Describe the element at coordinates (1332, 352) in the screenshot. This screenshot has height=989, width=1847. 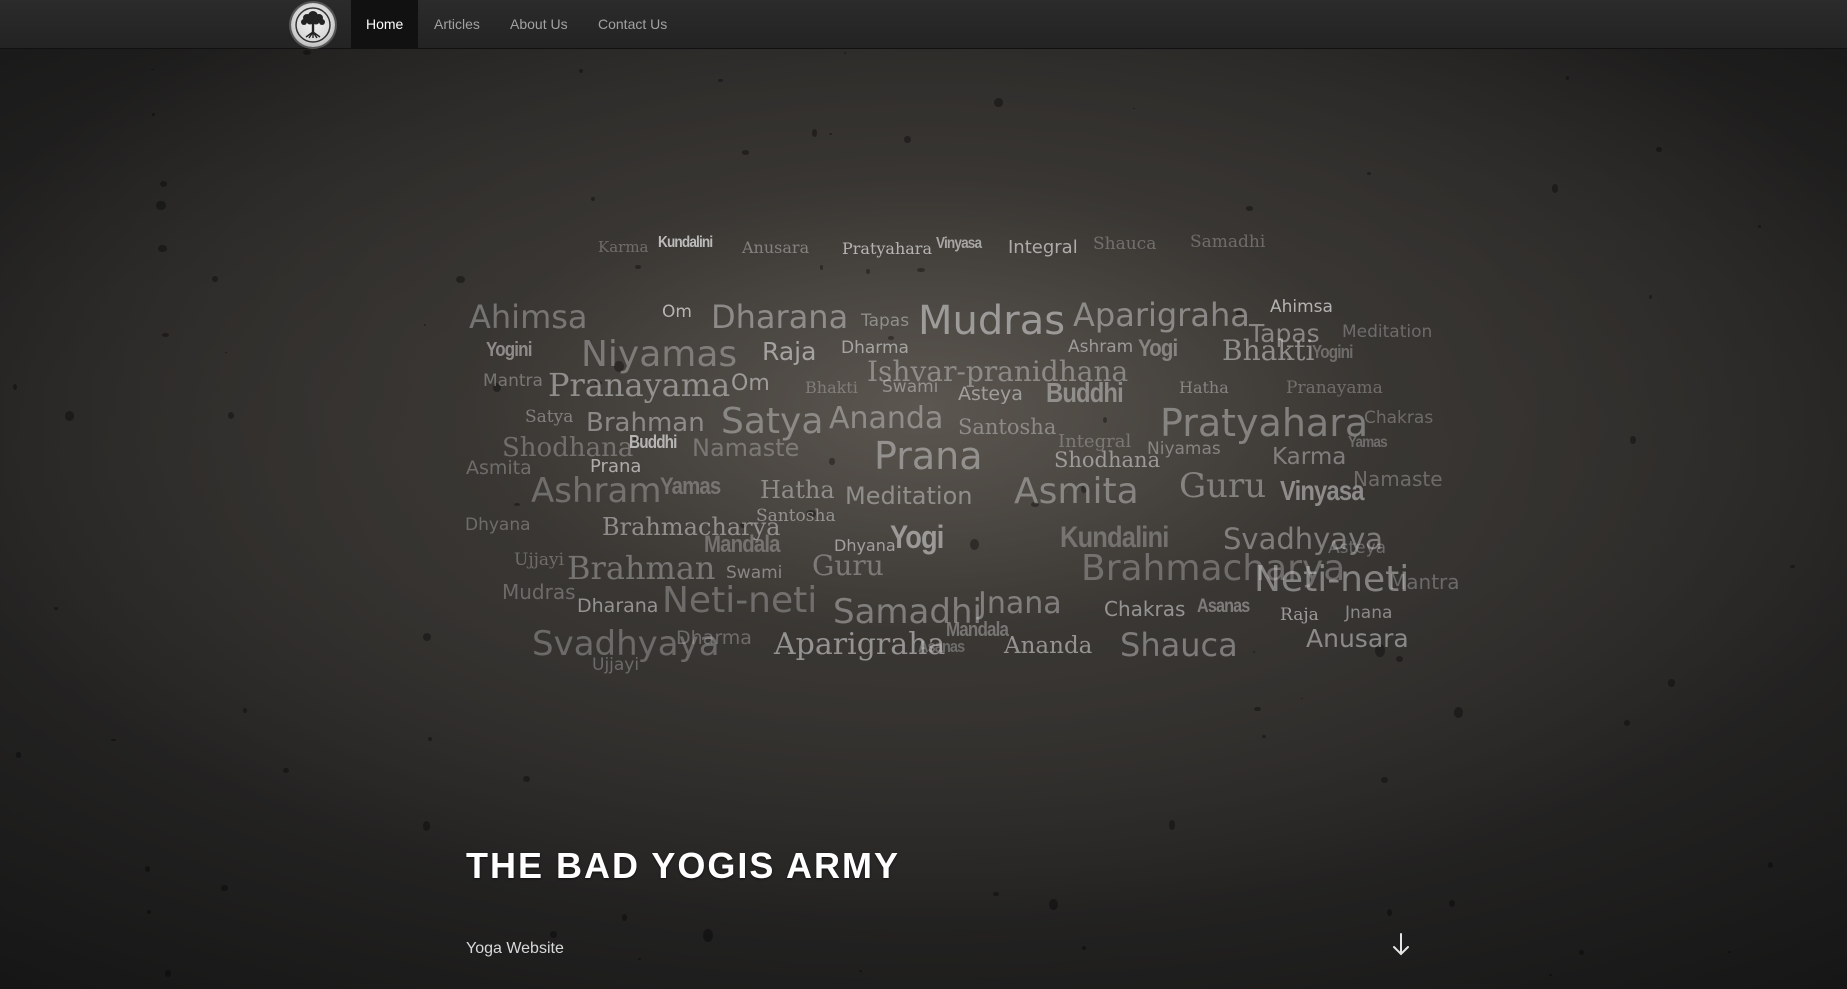
I see `word-cloud-word: Yogini` at that location.